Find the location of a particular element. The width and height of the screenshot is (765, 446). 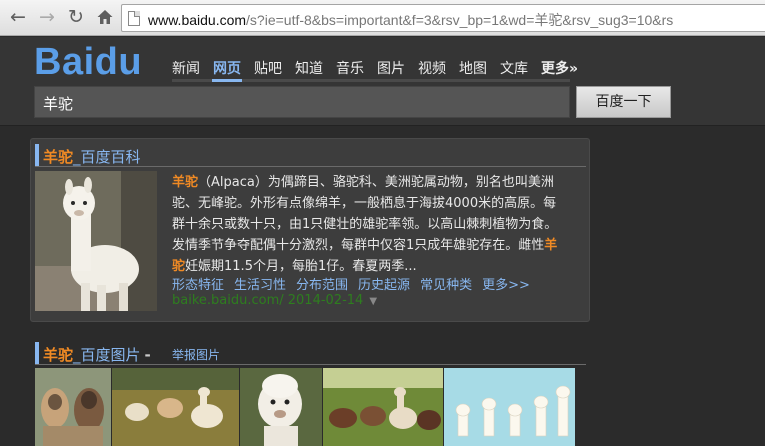

link-distribution: 分布范围 is located at coordinates (322, 283).